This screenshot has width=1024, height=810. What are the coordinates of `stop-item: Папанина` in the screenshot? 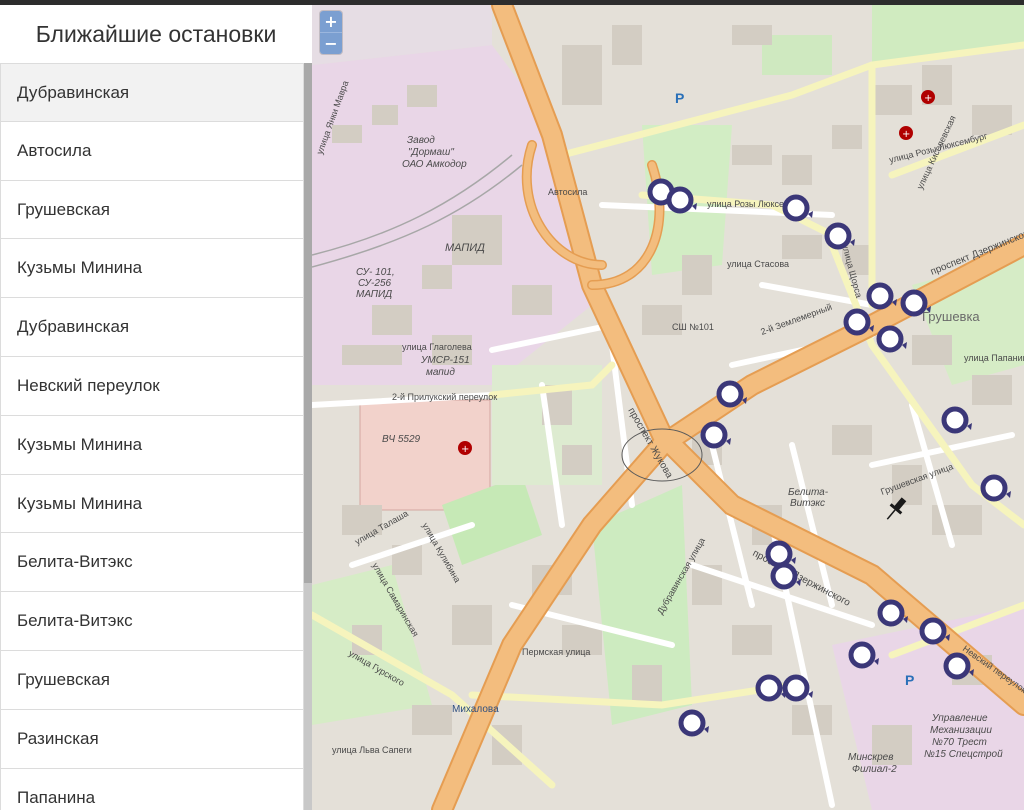 It's located at (152, 789).